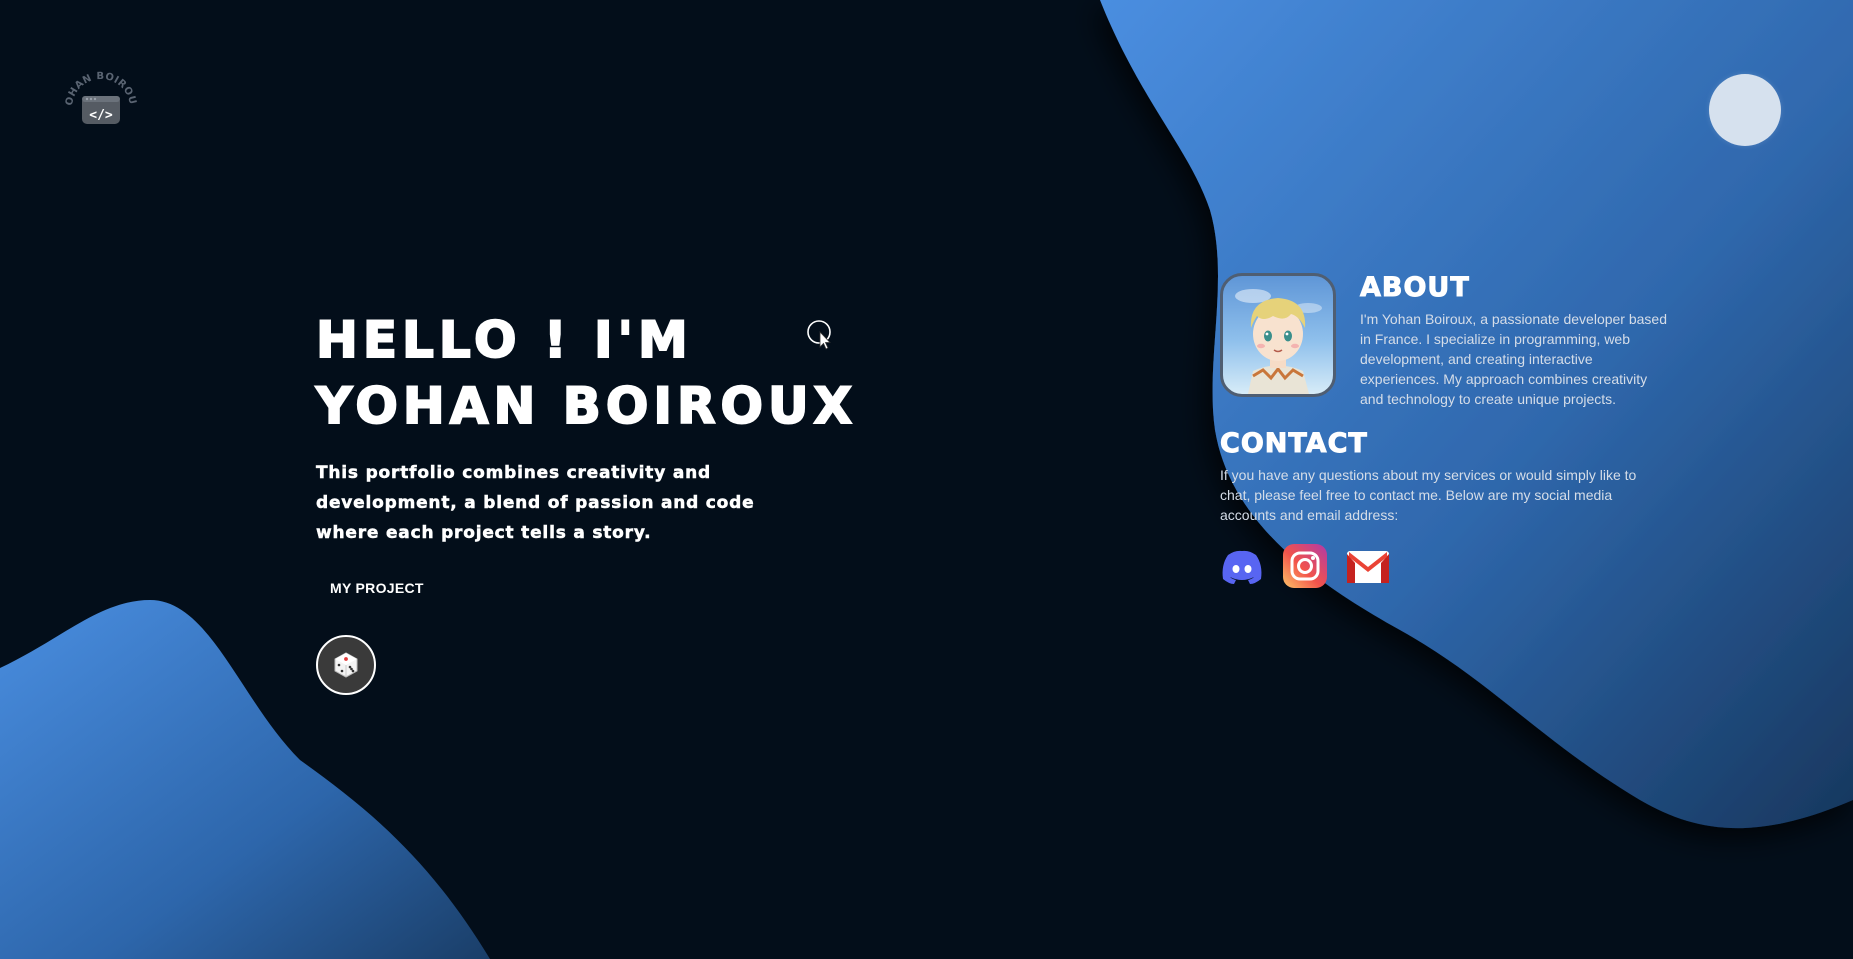 This screenshot has height=959, width=1853. What do you see at coordinates (504, 340) in the screenshot?
I see `hero-title-line1: HELLO ! I'M` at bounding box center [504, 340].